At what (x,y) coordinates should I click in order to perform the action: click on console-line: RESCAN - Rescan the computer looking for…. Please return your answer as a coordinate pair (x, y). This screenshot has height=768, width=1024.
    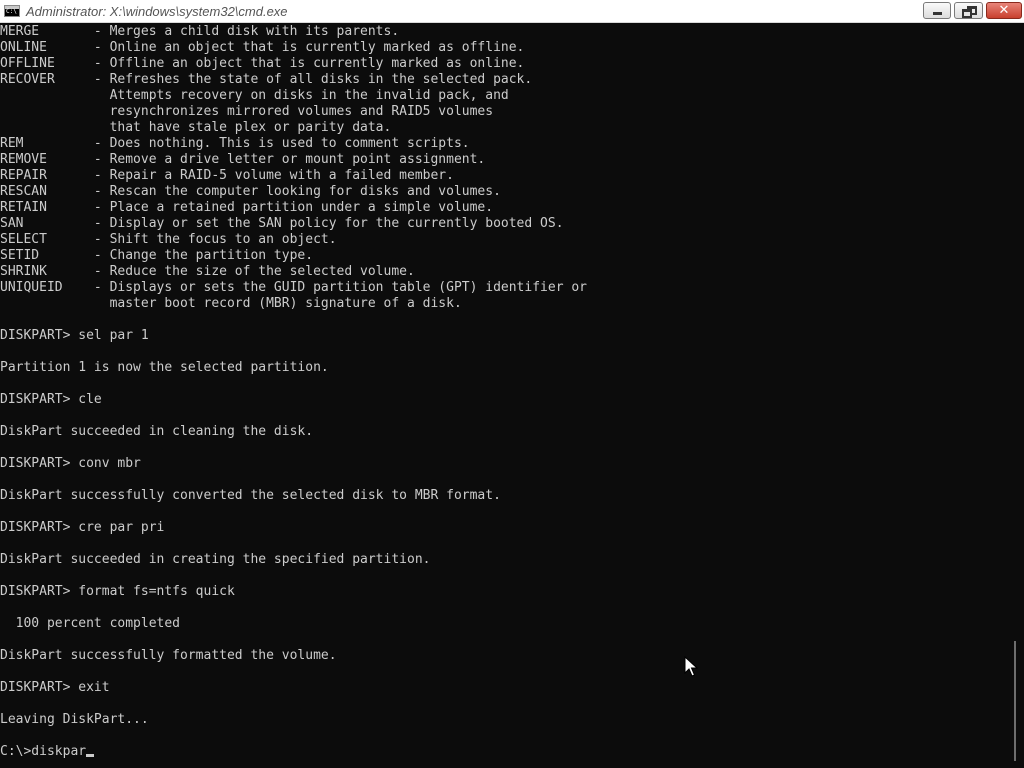
    Looking at the image, I should click on (250, 191).